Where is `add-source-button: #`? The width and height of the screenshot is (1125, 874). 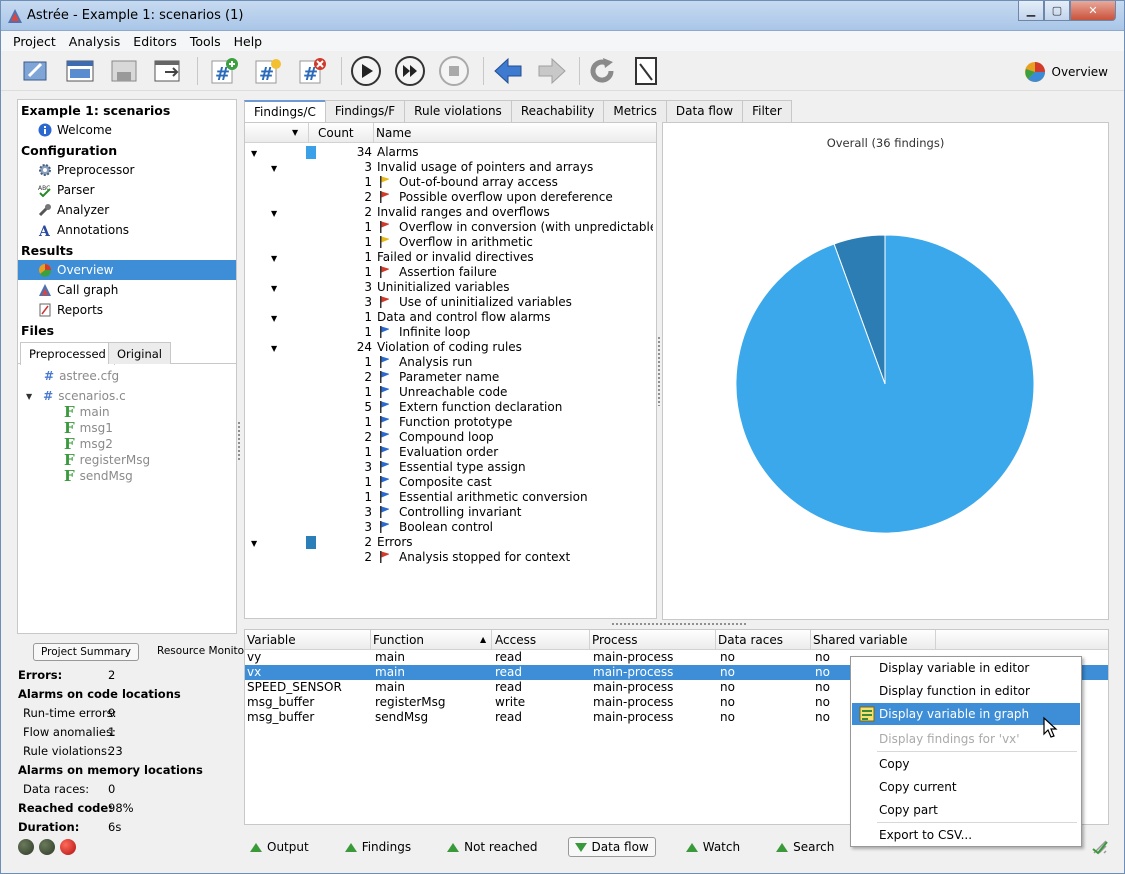 add-source-button: # is located at coordinates (224, 71).